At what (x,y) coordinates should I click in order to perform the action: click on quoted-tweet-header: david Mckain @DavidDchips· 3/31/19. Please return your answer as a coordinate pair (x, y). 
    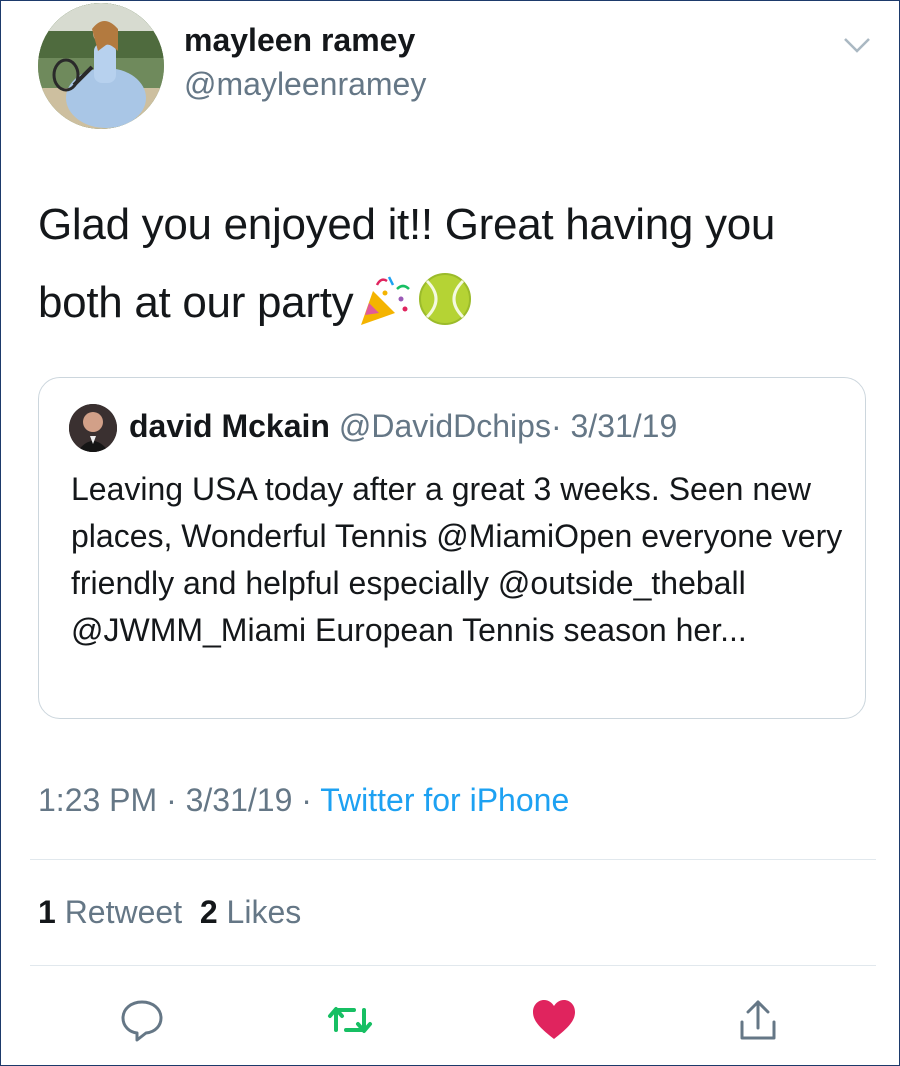
    Looking at the image, I should click on (403, 426).